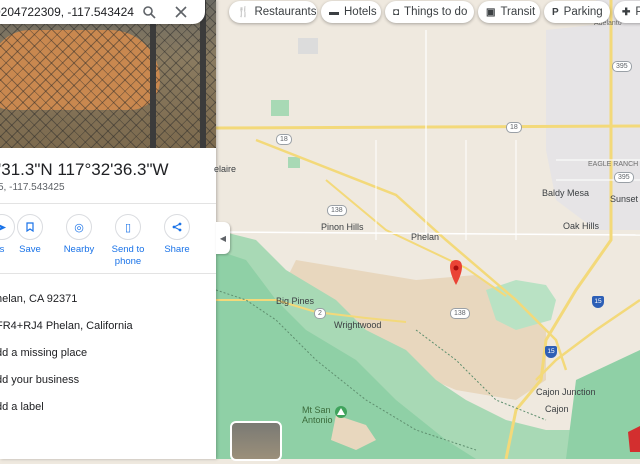 This screenshot has width=640, height=464. Describe the element at coordinates (66, 326) in the screenshot. I see `plus-code-row: FR4+RJ4 Phelan, California` at that location.